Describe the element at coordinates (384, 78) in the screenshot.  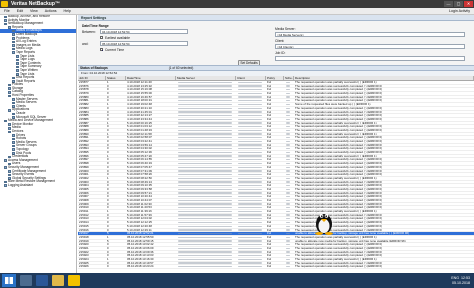
I see `column-header: Description` at that location.